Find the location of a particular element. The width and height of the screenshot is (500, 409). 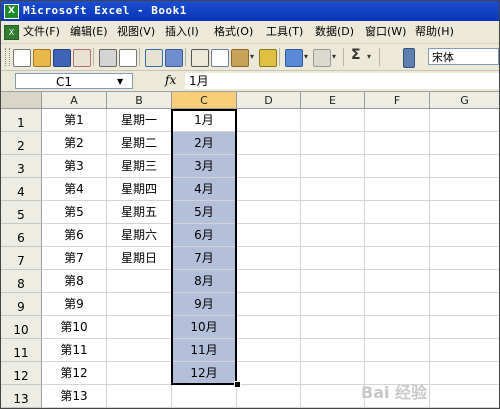

cut-icon is located at coordinates (200, 58).